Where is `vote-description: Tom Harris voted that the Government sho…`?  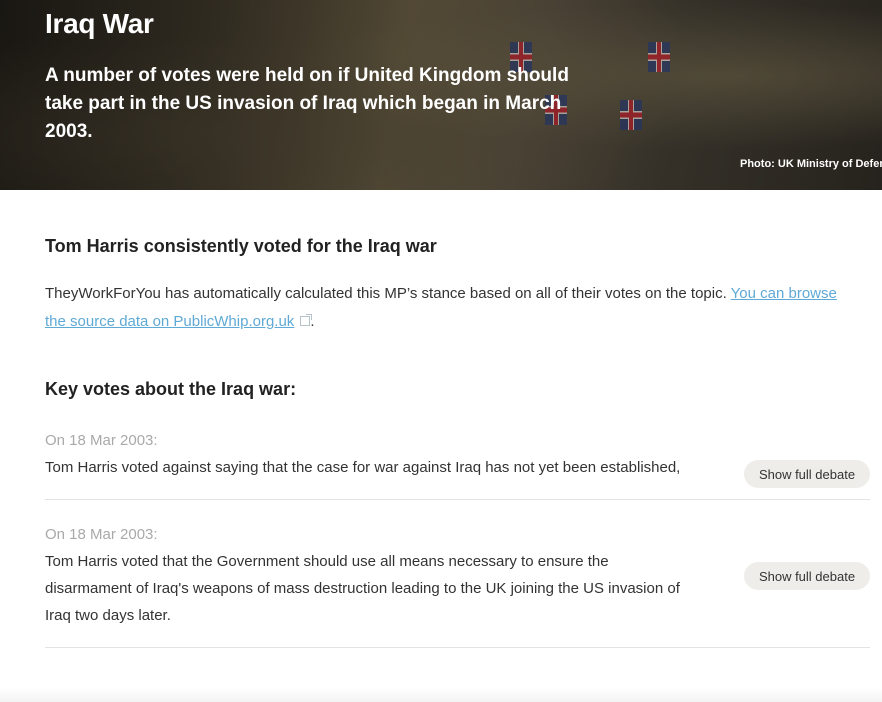
vote-description: Tom Harris voted that the Government sho… is located at coordinates (362, 588).